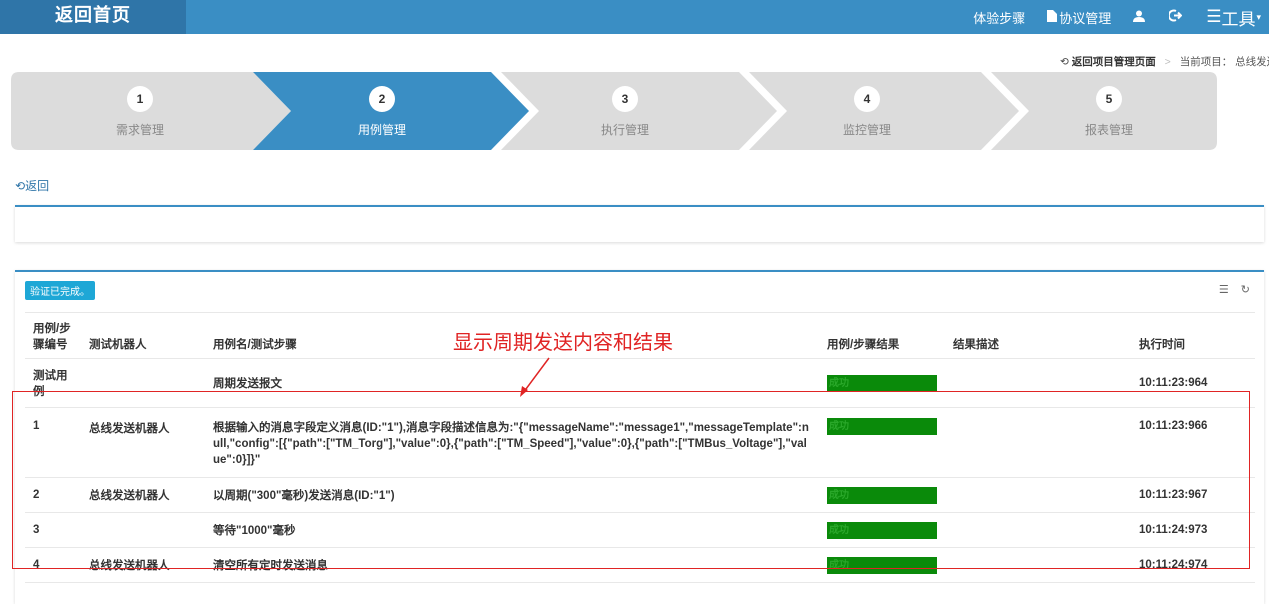  I want to click on nav-experience-steps-label: 体验步骤, so click(999, 18).